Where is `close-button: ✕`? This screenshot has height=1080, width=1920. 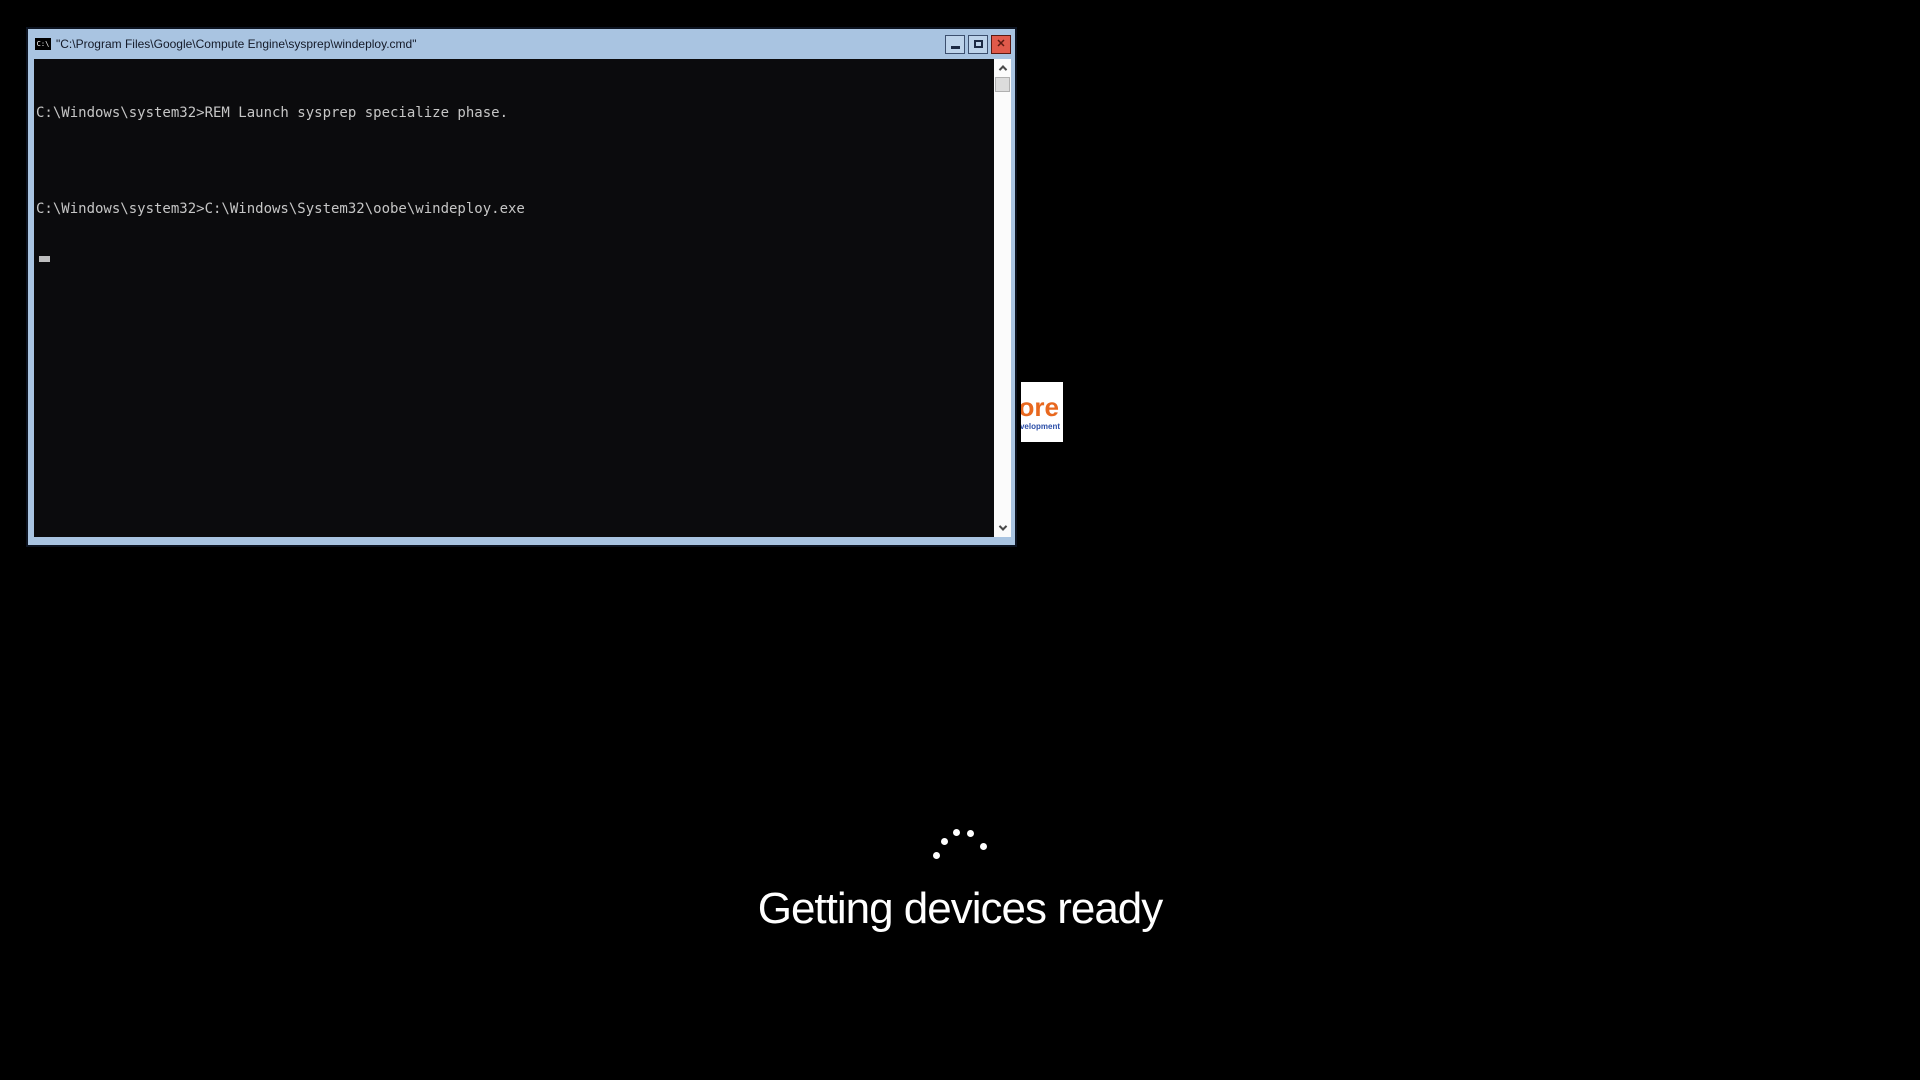 close-button: ✕ is located at coordinates (1001, 44).